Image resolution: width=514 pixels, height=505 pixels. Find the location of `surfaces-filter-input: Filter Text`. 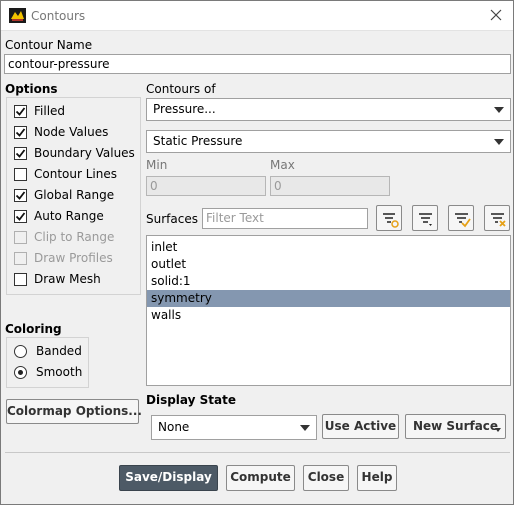

surfaces-filter-input: Filter Text is located at coordinates (285, 218).